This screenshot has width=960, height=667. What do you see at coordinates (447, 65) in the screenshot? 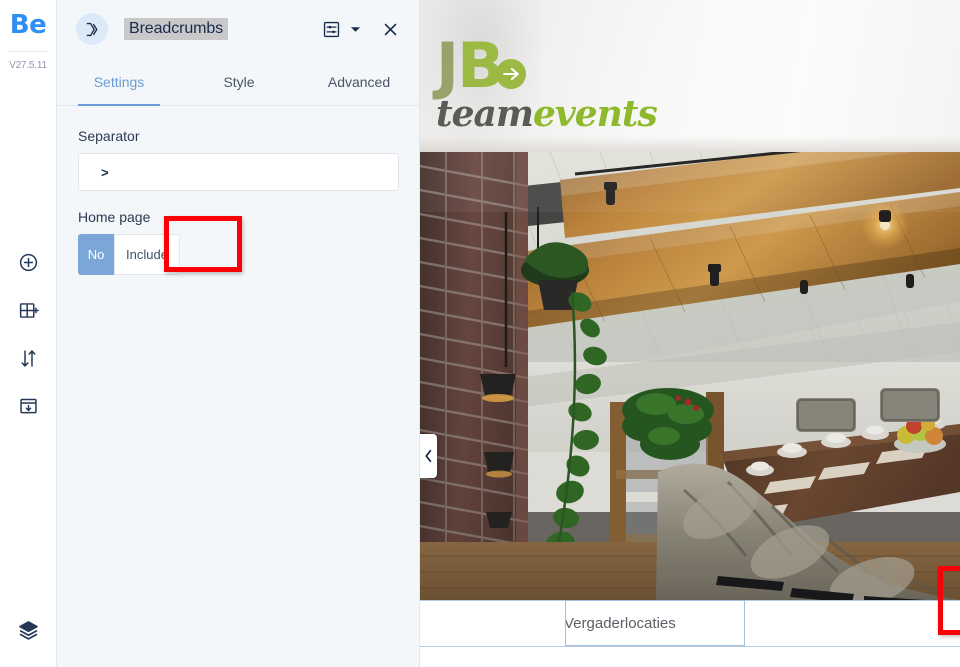
I see `logo-letter-j: J` at bounding box center [447, 65].